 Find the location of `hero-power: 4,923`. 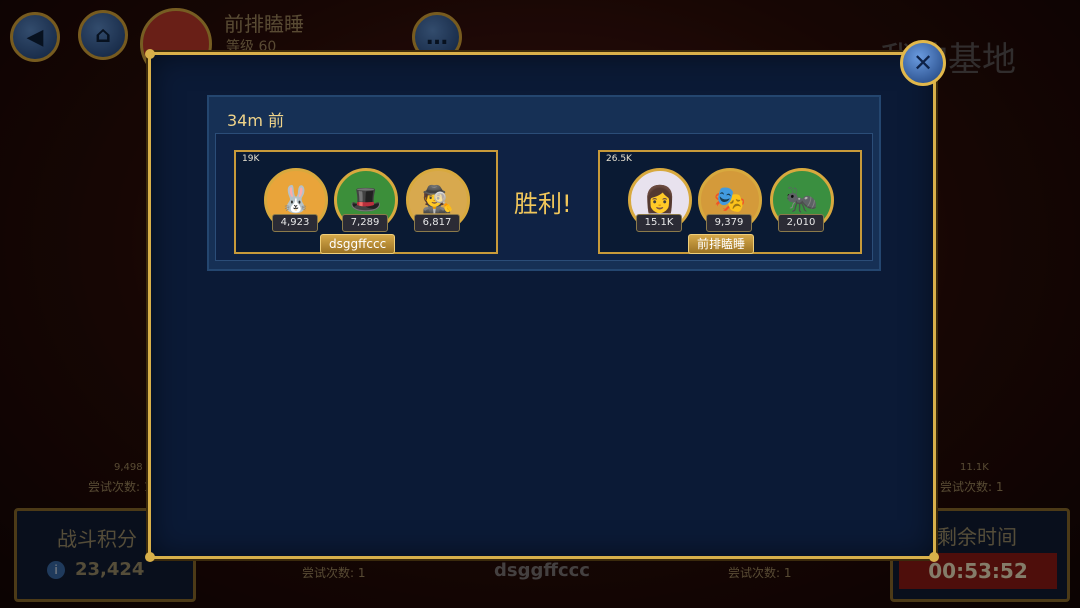

hero-power: 4,923 is located at coordinates (295, 223).